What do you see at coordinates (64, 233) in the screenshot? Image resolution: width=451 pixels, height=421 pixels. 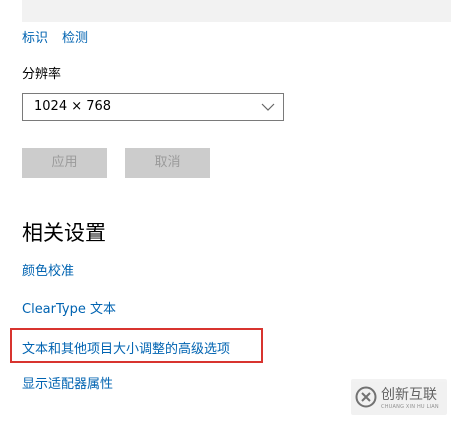 I see `related-settings-title: 相关设置` at bounding box center [64, 233].